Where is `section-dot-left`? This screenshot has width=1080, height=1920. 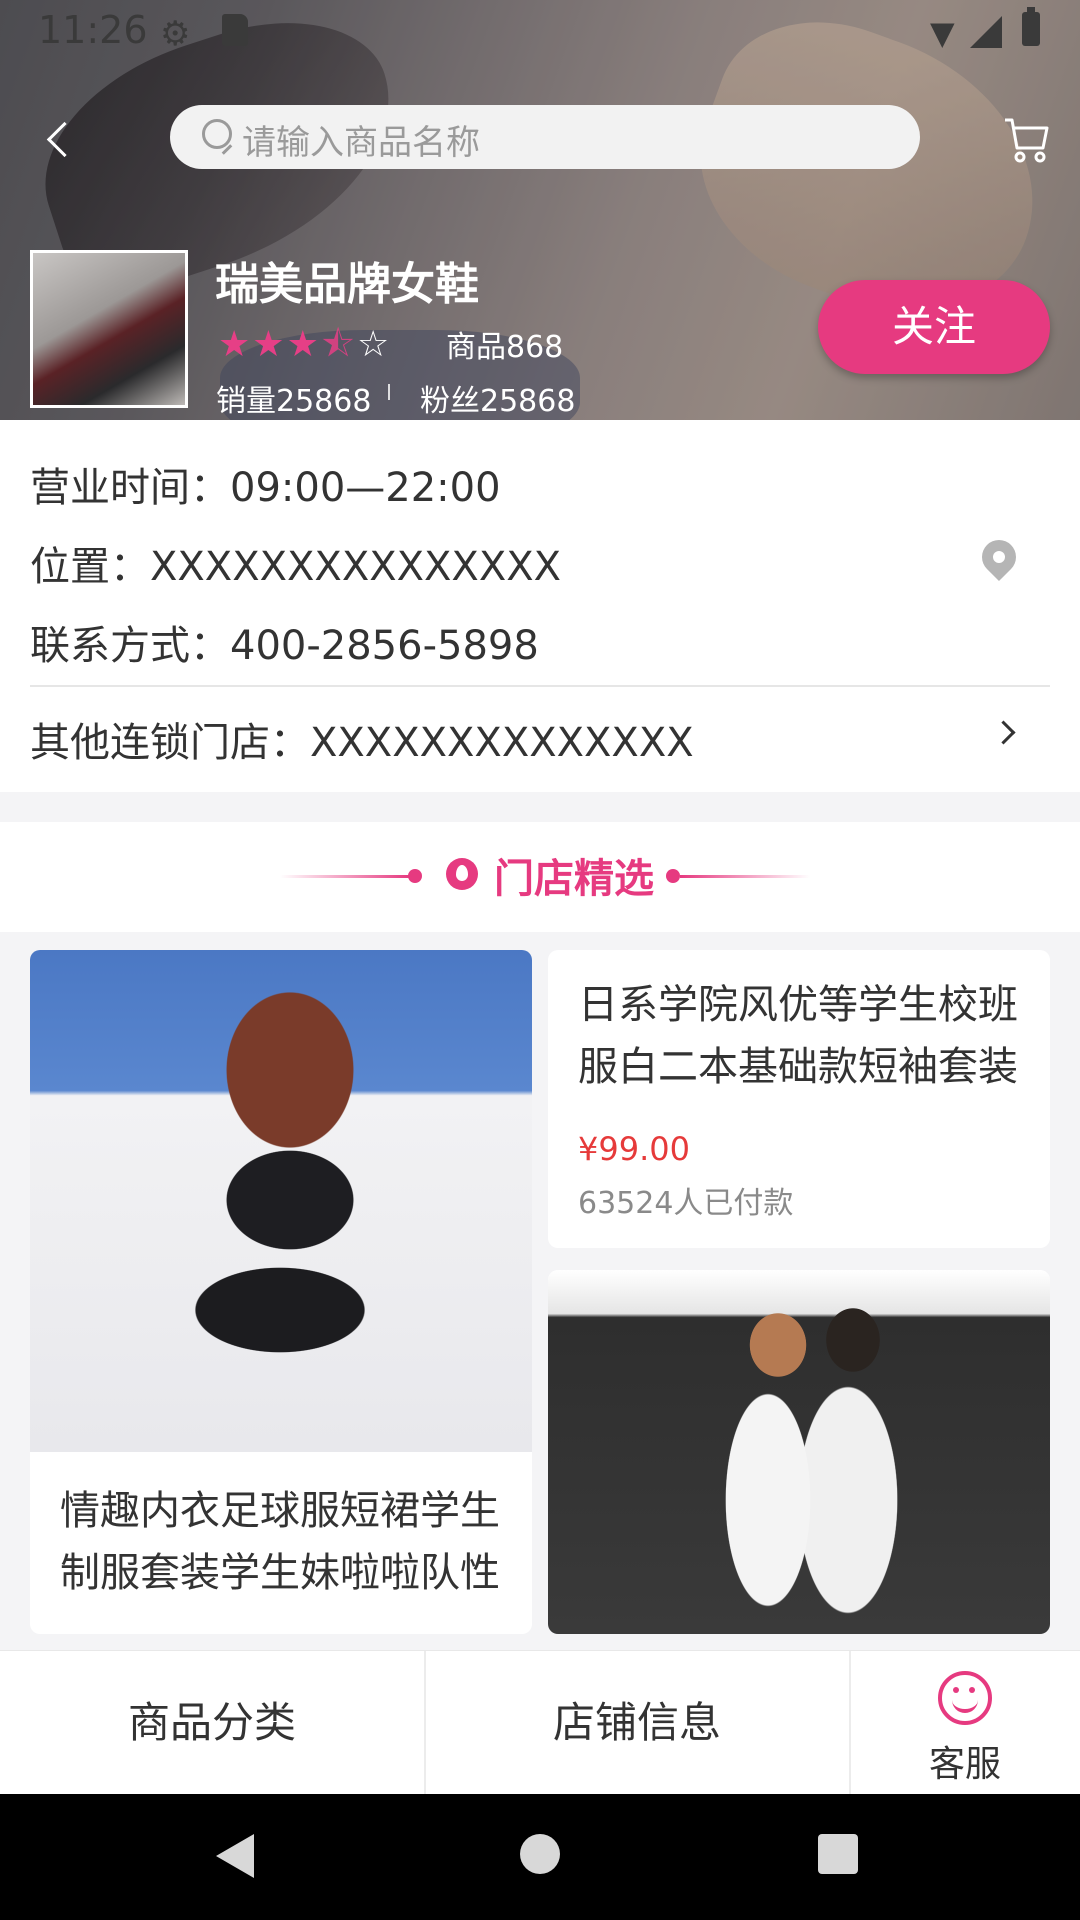 section-dot-left is located at coordinates (415, 876).